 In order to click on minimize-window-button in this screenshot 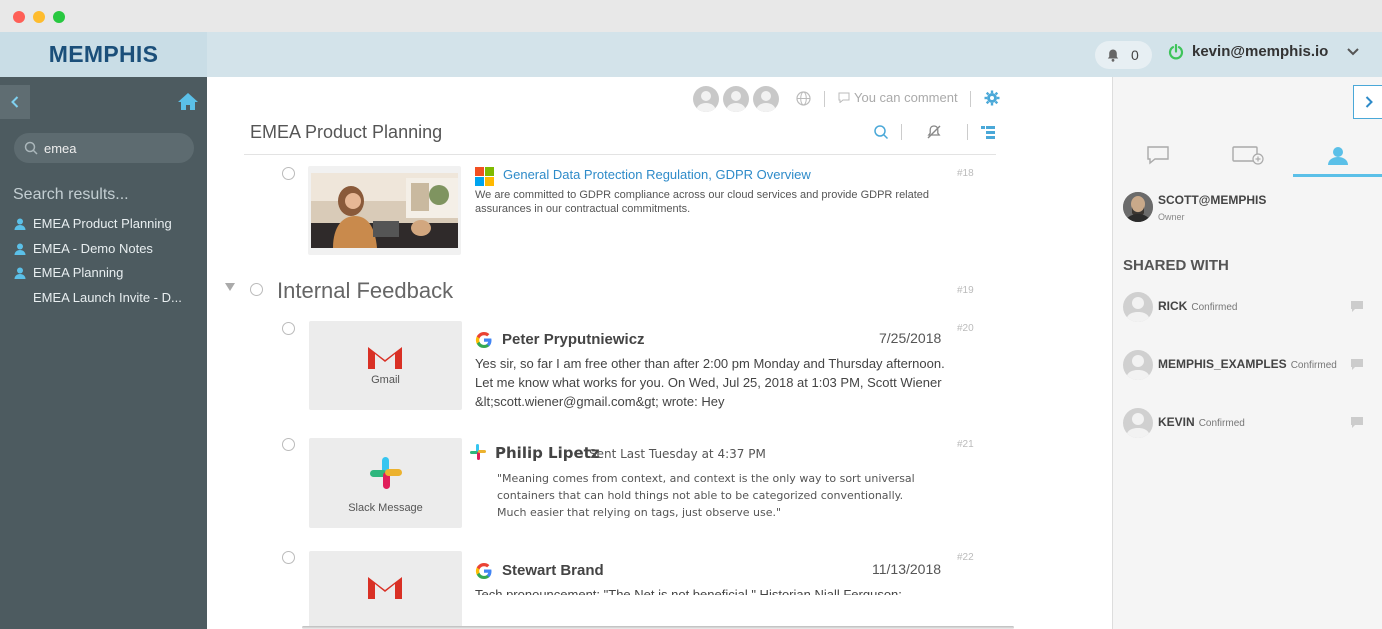, I will do `click(39, 17)`.